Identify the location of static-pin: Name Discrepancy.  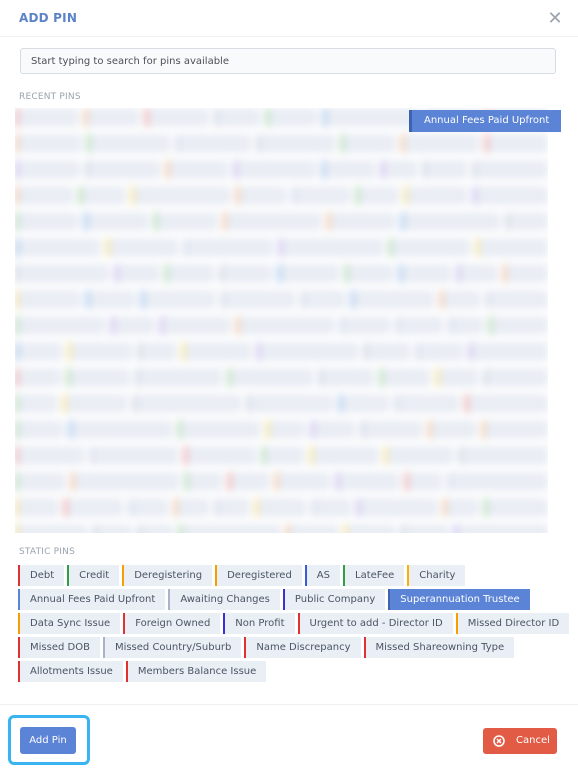
(302, 647).